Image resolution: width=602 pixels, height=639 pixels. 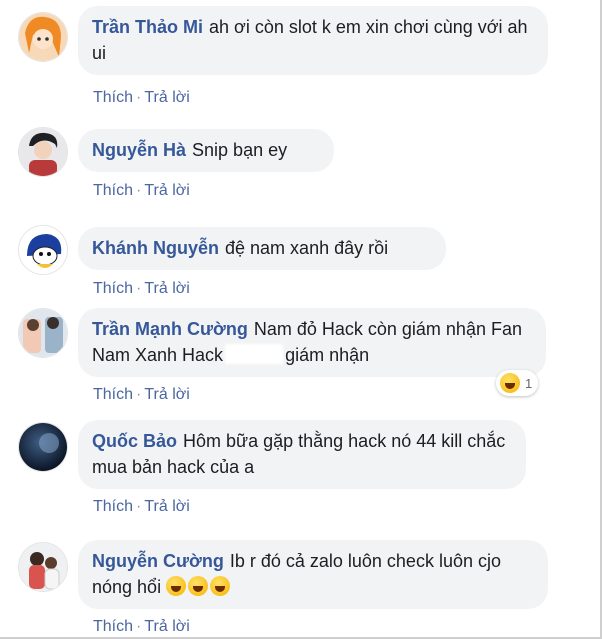 I want to click on commenter-name: Nguyễn Hà, so click(x=139, y=150).